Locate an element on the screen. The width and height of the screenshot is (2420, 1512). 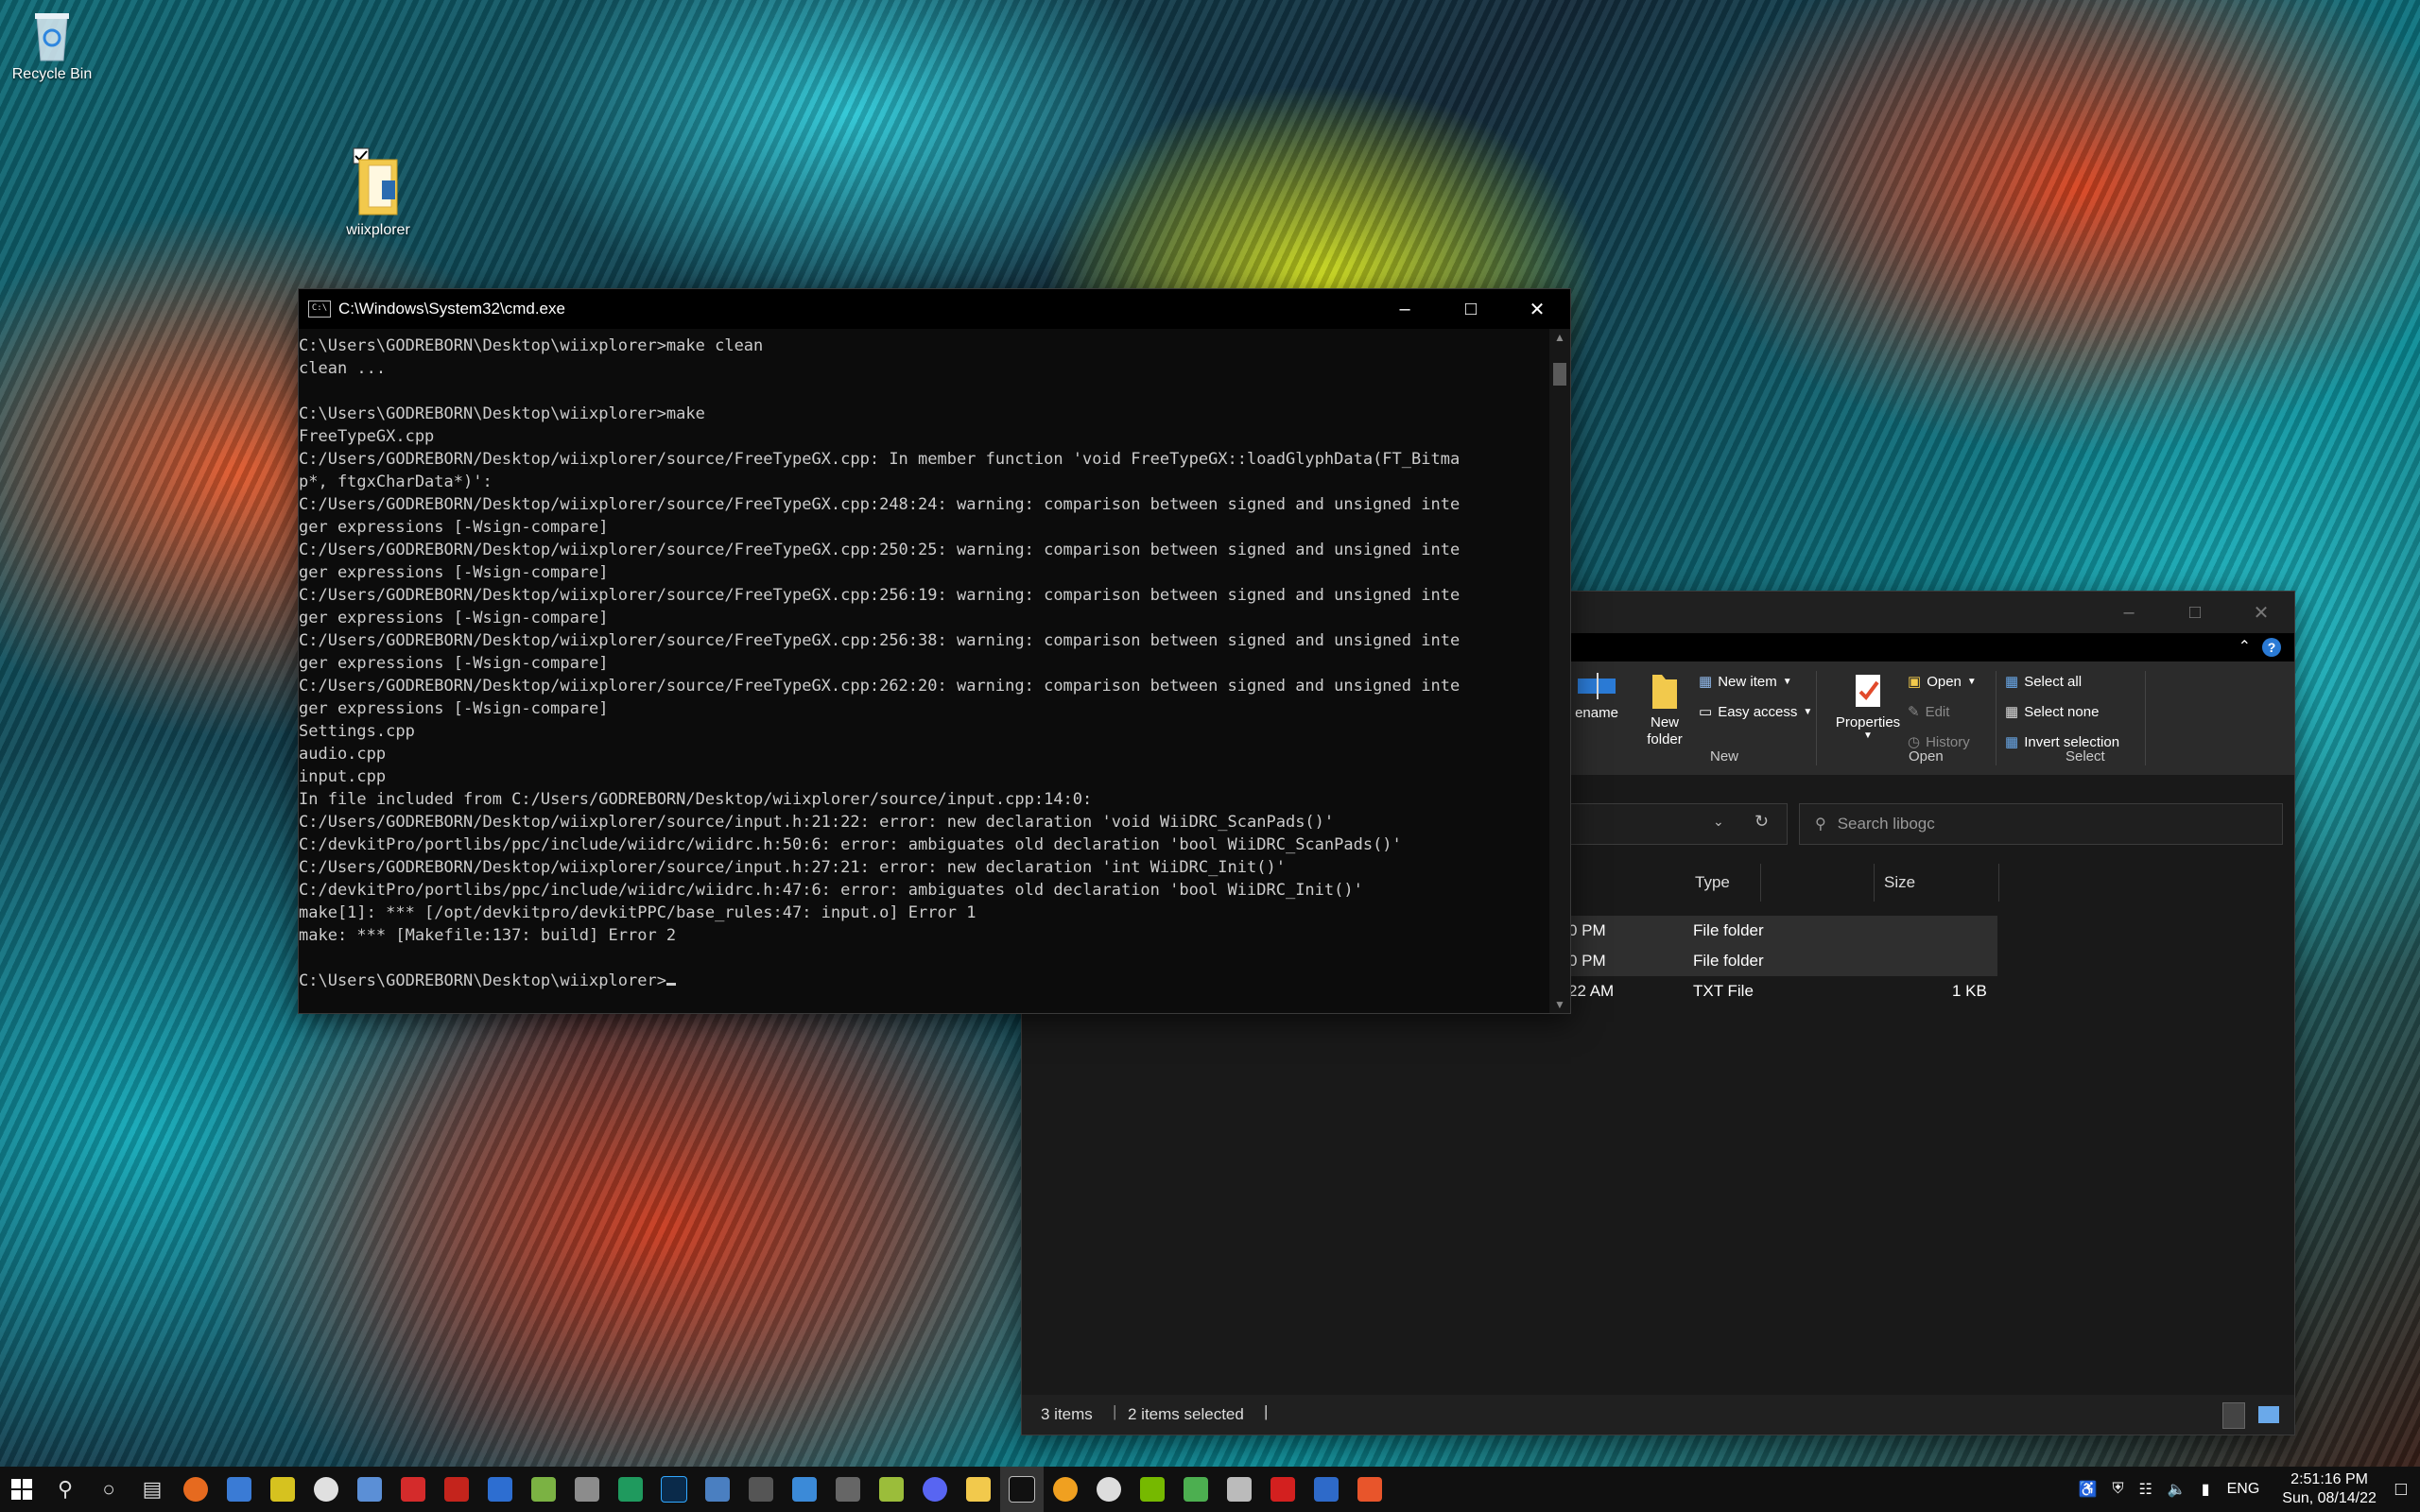
window-title: C:\Windows\System32\cmd.exe is located at coordinates (451, 309).